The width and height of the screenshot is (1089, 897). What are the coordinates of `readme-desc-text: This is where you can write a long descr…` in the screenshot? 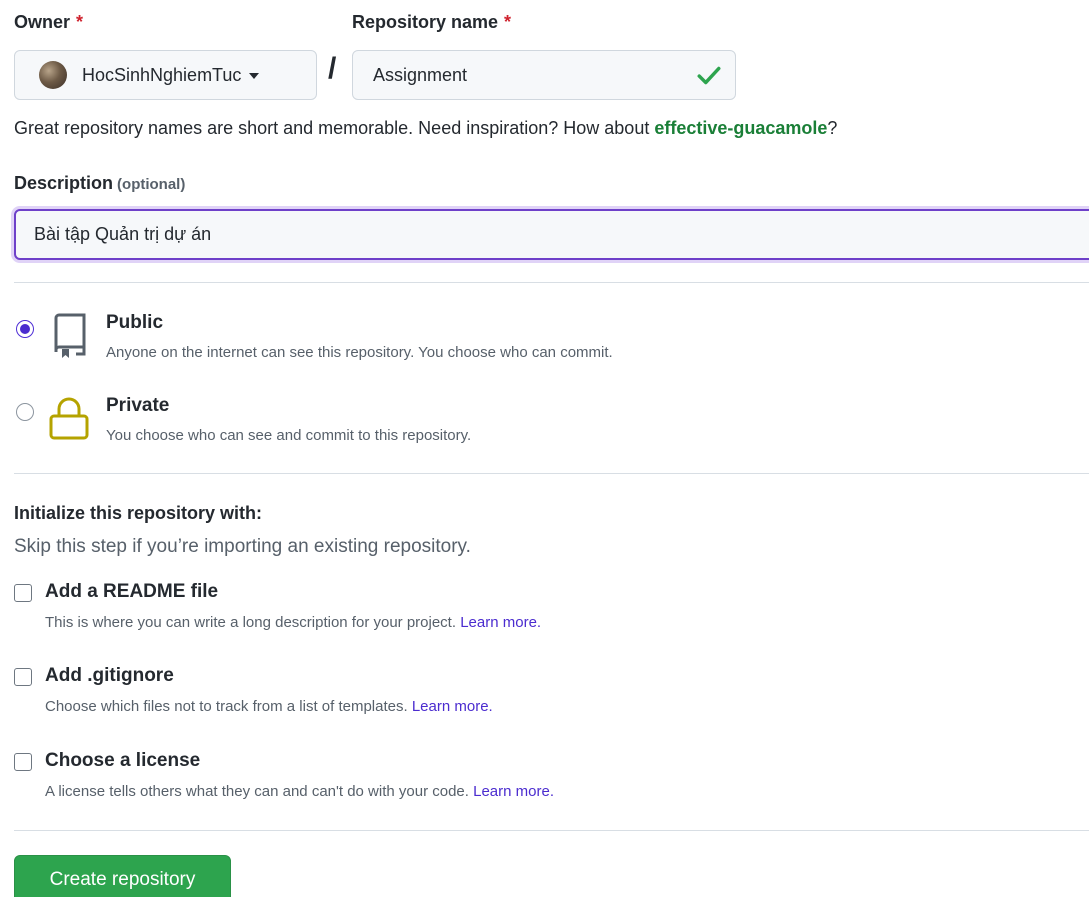 It's located at (253, 622).